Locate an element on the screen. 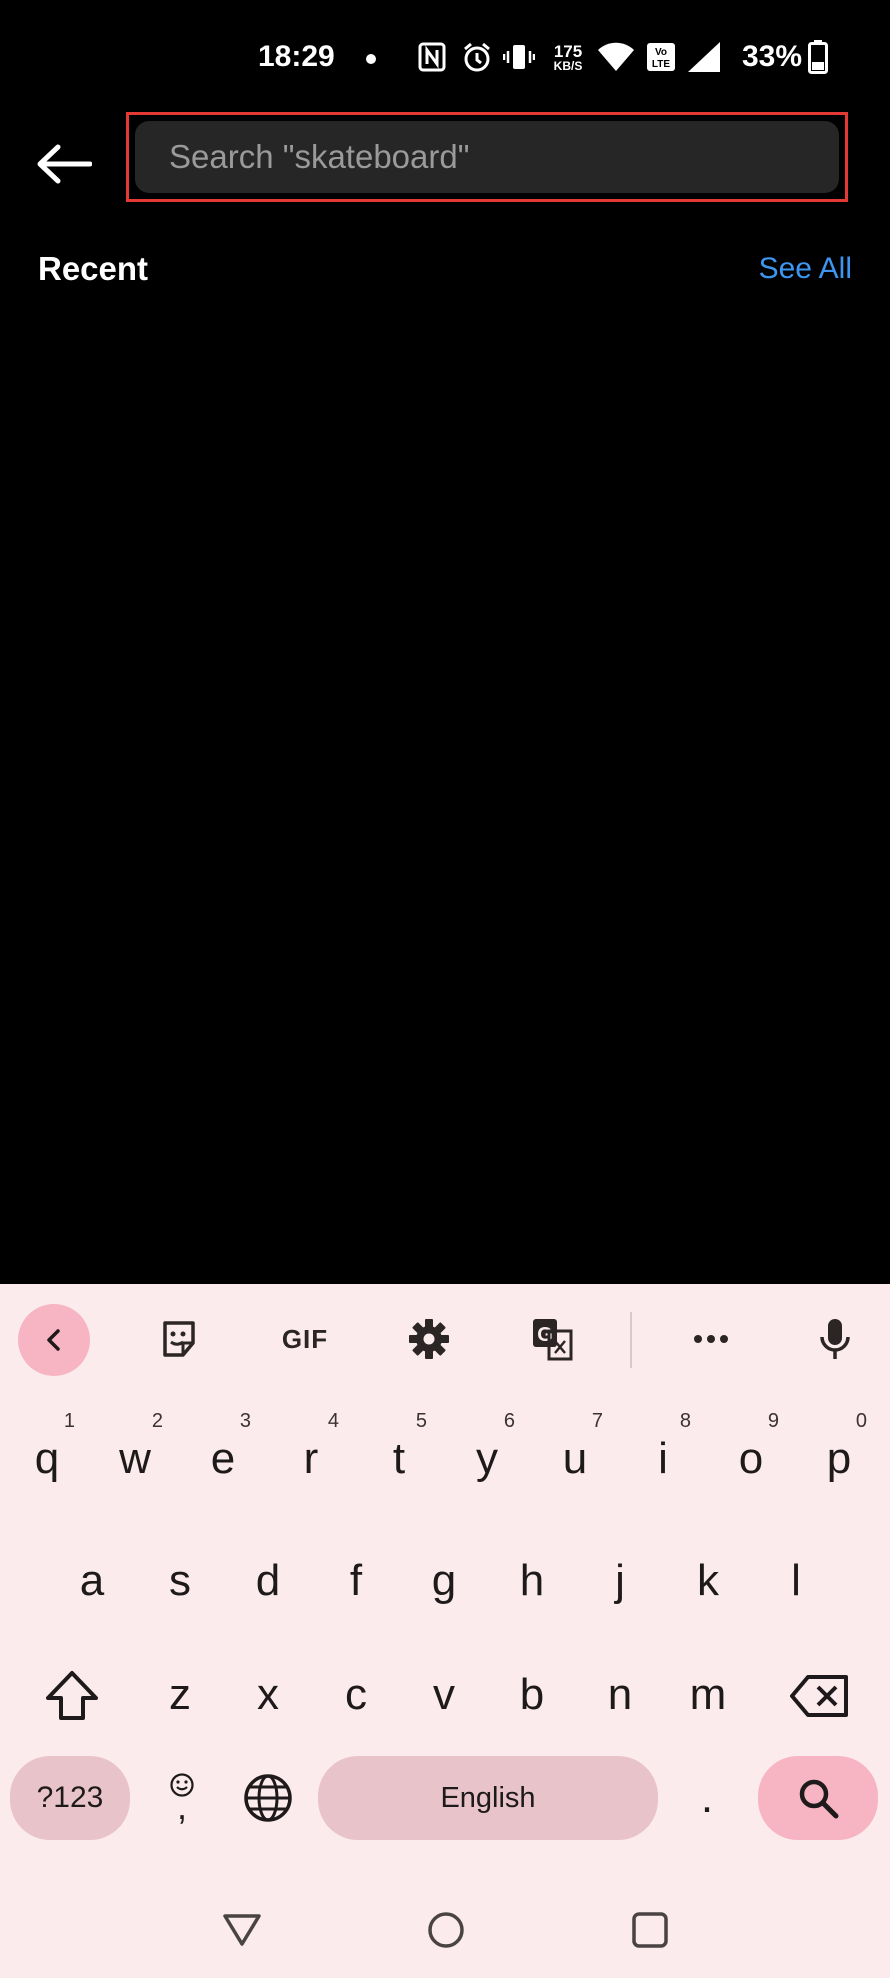 Image resolution: width=890 pixels, height=1978 pixels. language-switch-key is located at coordinates (268, 1798).